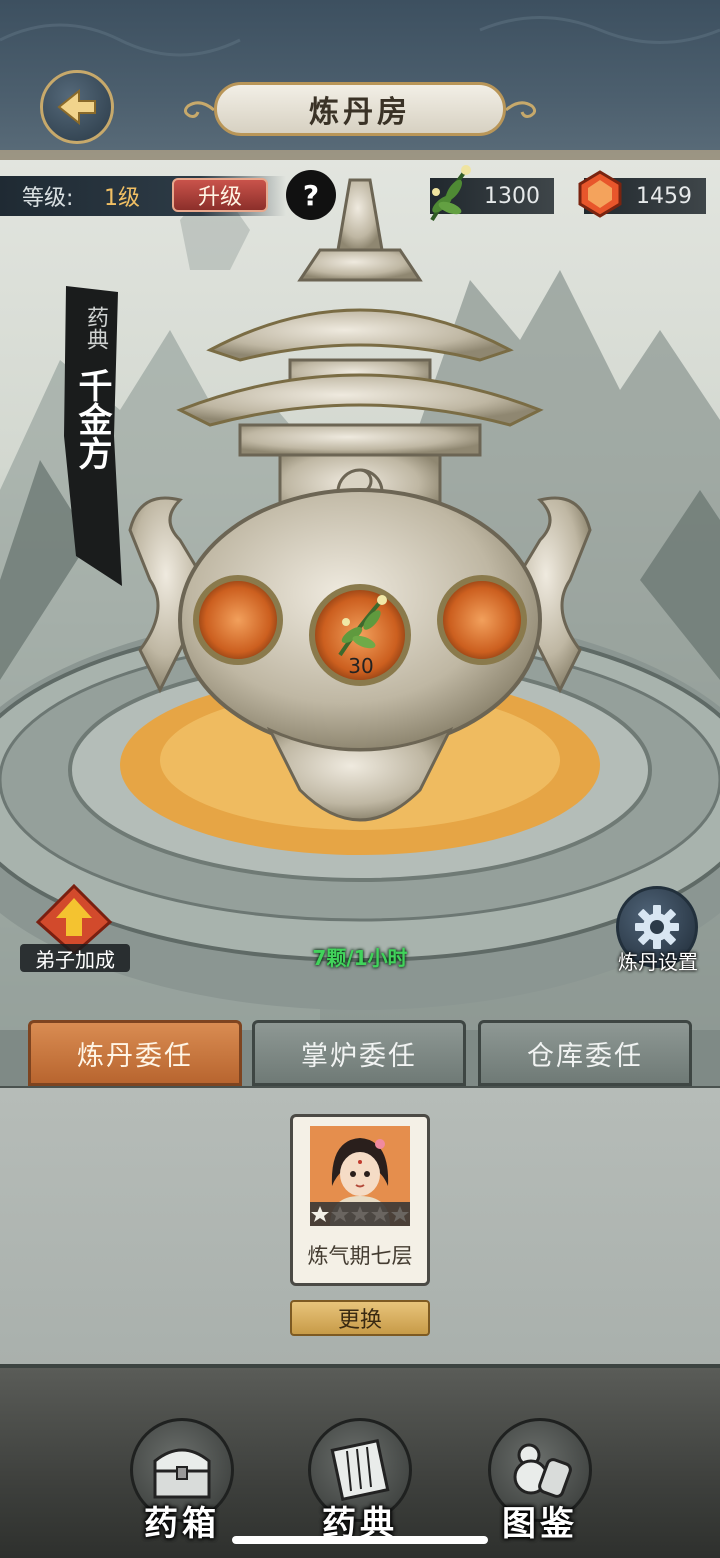 The image size is (720, 1558). I want to click on disciple-realm: 炼气期七层, so click(360, 1256).